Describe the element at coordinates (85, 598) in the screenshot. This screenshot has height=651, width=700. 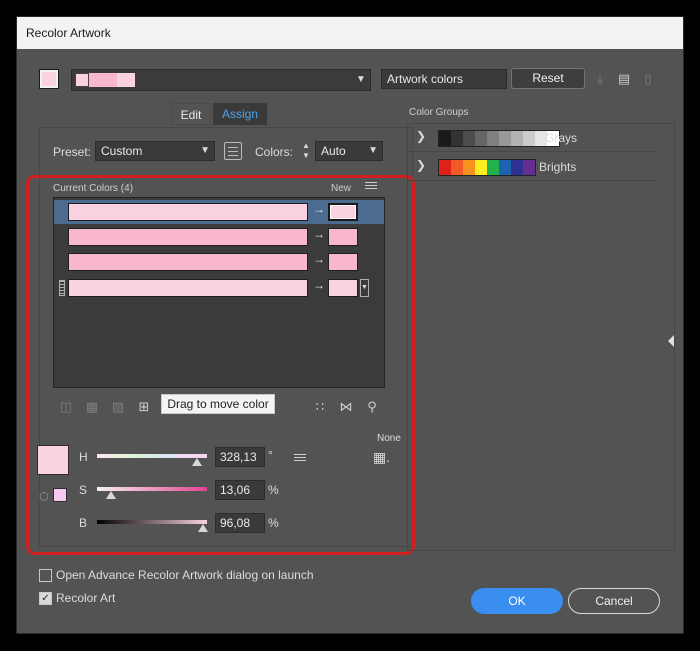
I see `recolor-art-label: Recolor Art` at that location.